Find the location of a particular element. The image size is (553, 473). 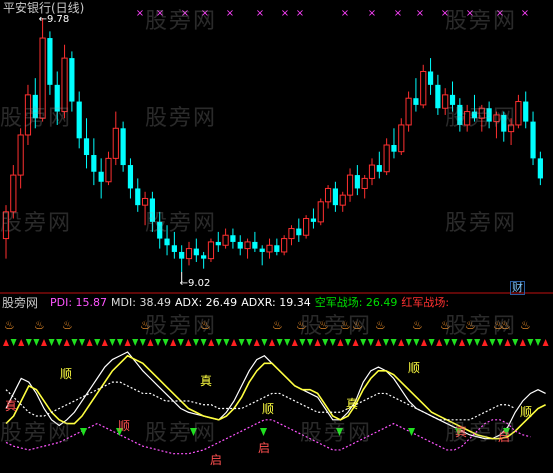

legend-item: ADX: 26.49 is located at coordinates (206, 302).